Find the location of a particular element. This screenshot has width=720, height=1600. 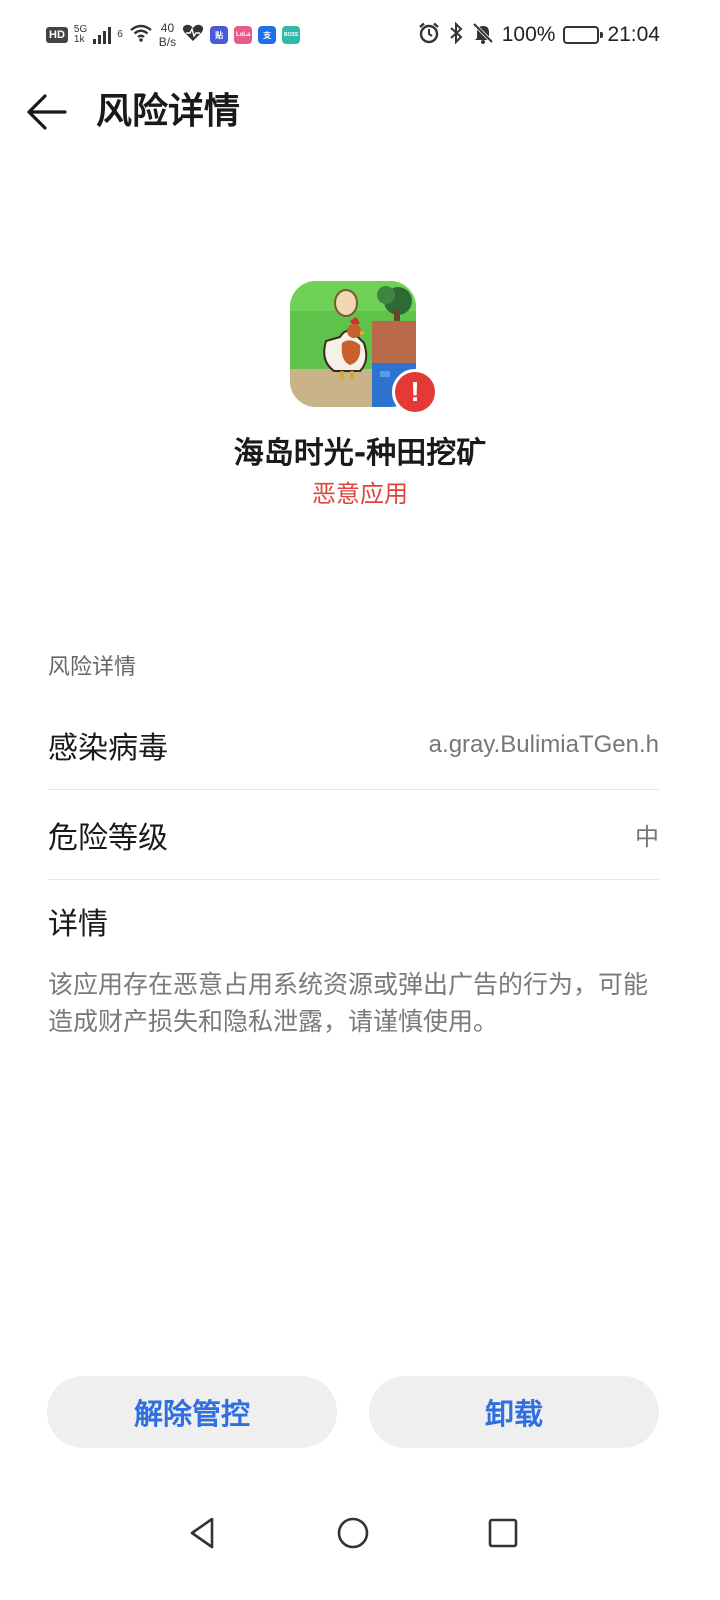

warning-badge-icon: ! is located at coordinates (415, 392).